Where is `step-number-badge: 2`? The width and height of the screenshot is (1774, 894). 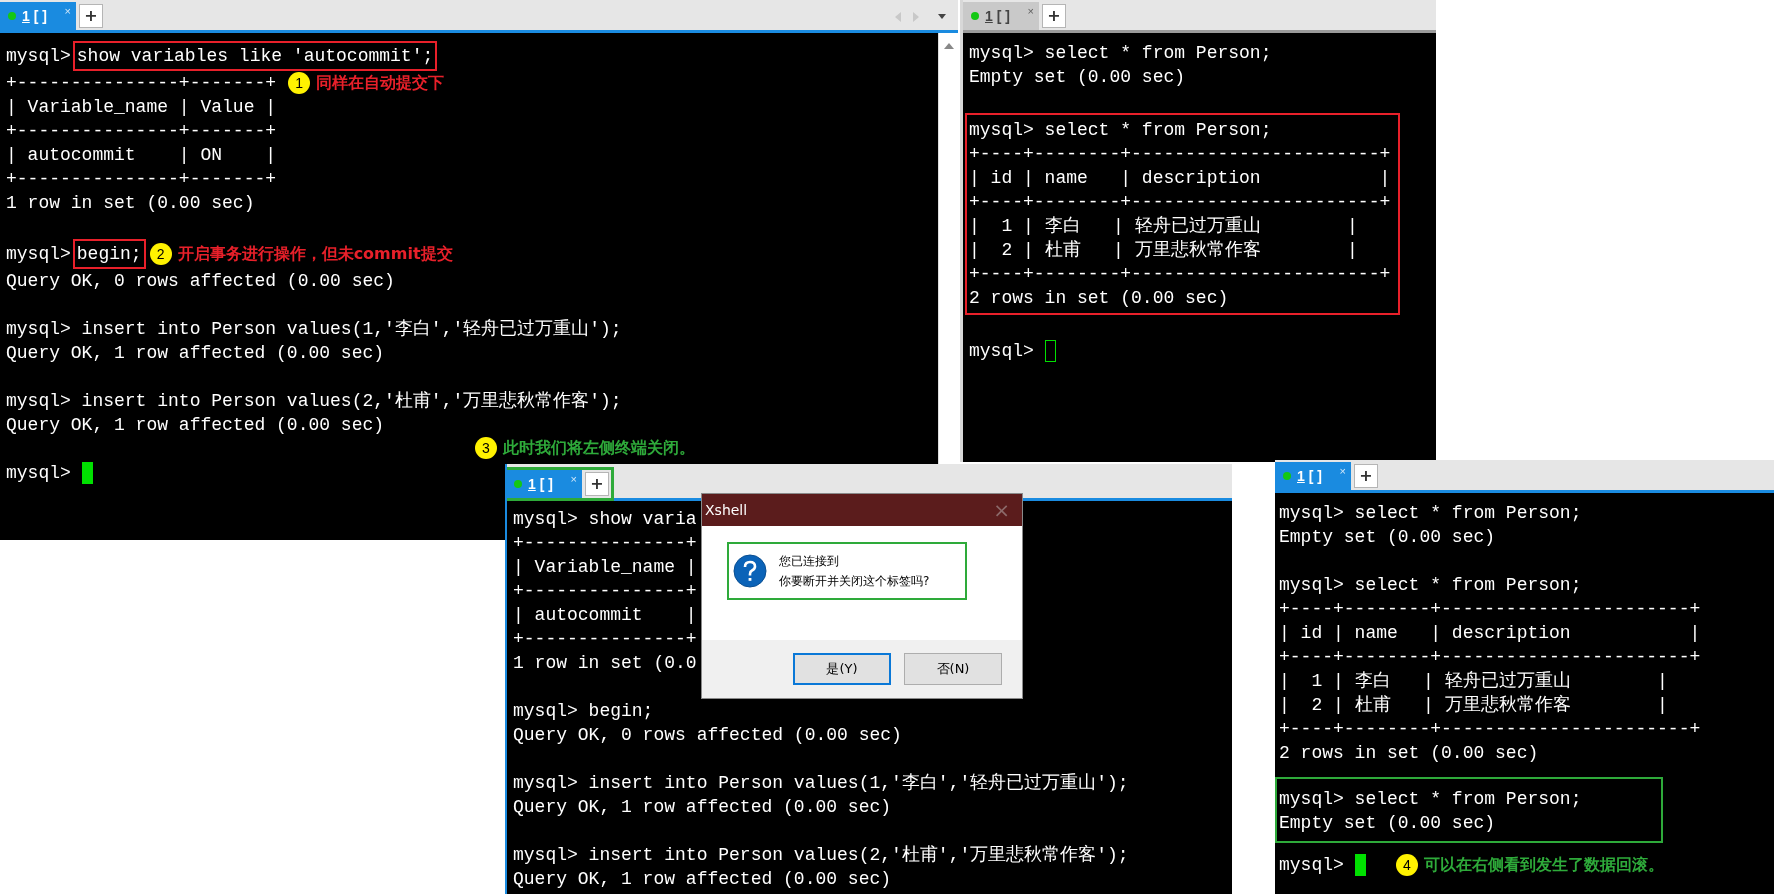
step-number-badge: 2 is located at coordinates (160, 254).